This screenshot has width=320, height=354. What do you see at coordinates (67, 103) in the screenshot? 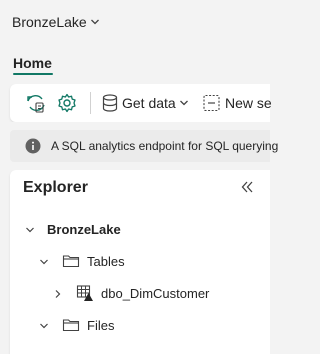
I see `settings-icon` at bounding box center [67, 103].